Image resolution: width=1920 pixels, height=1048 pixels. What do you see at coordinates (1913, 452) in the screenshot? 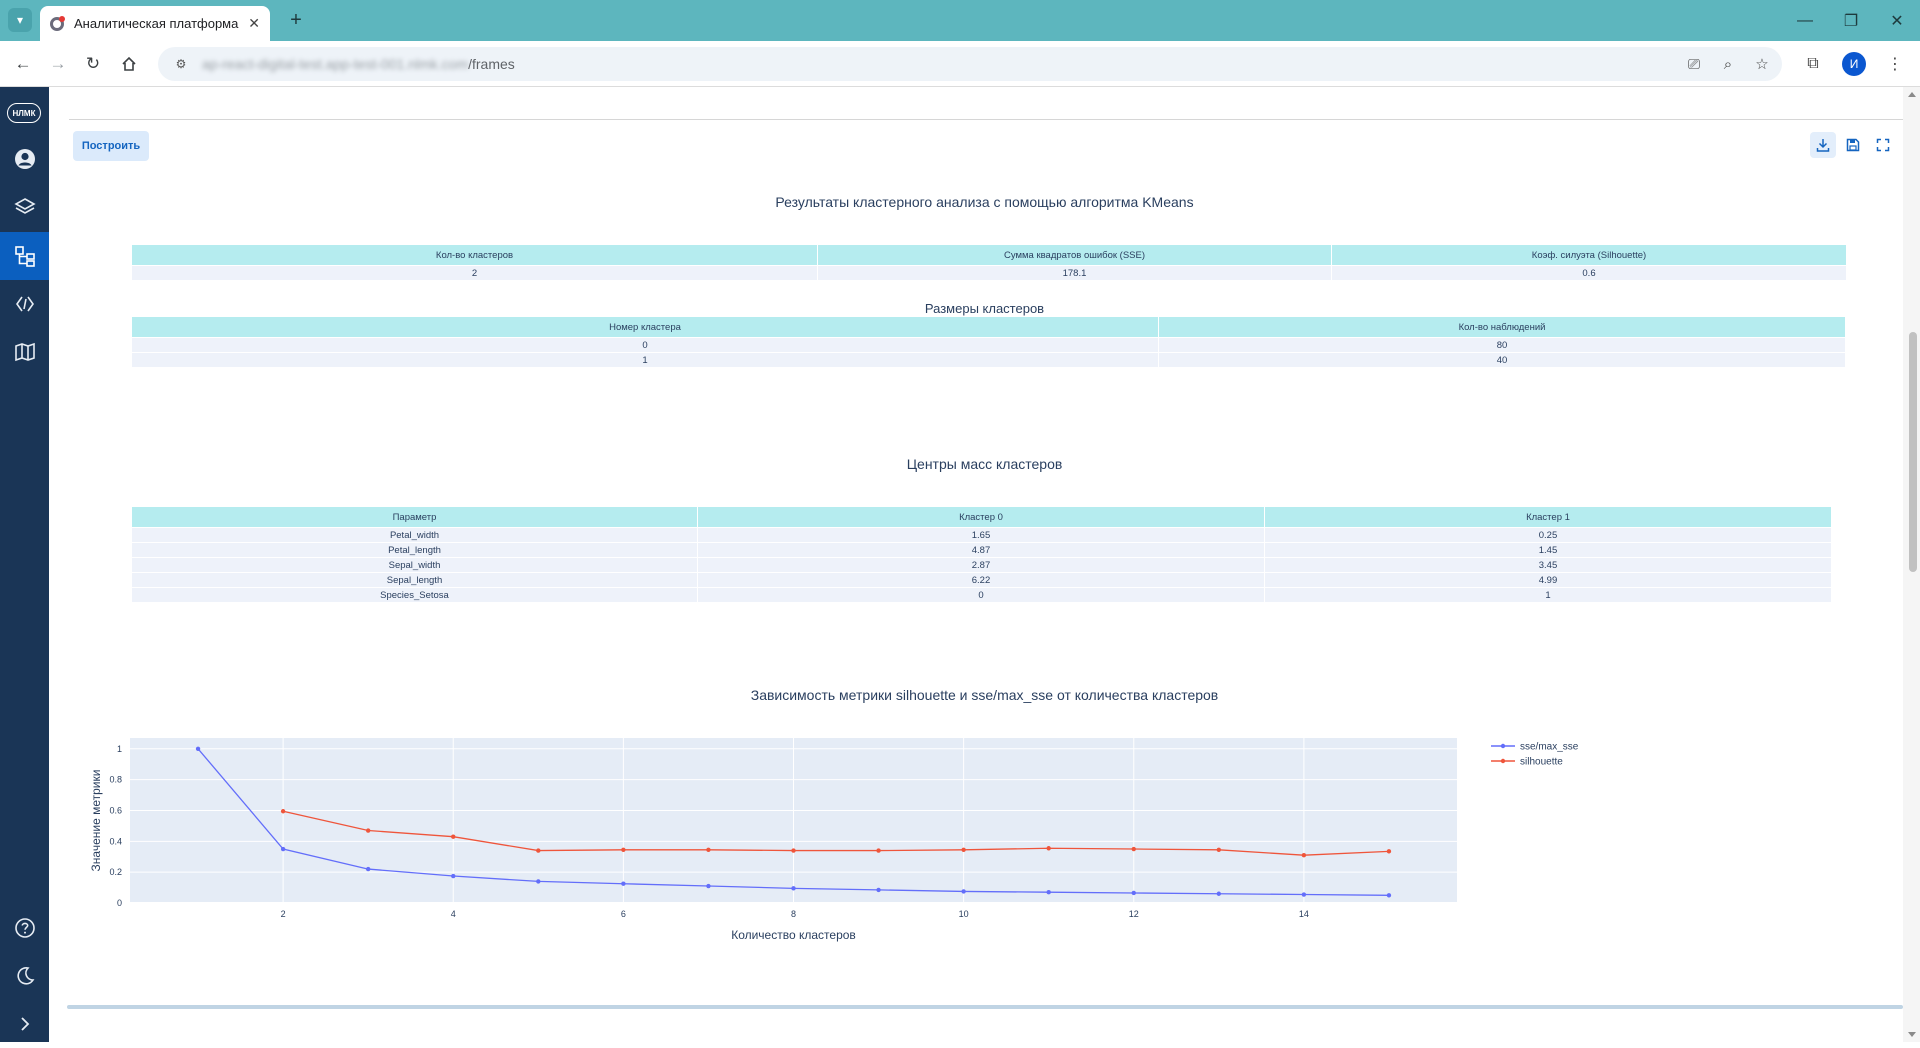
I see `scrollbar-thumb` at bounding box center [1913, 452].